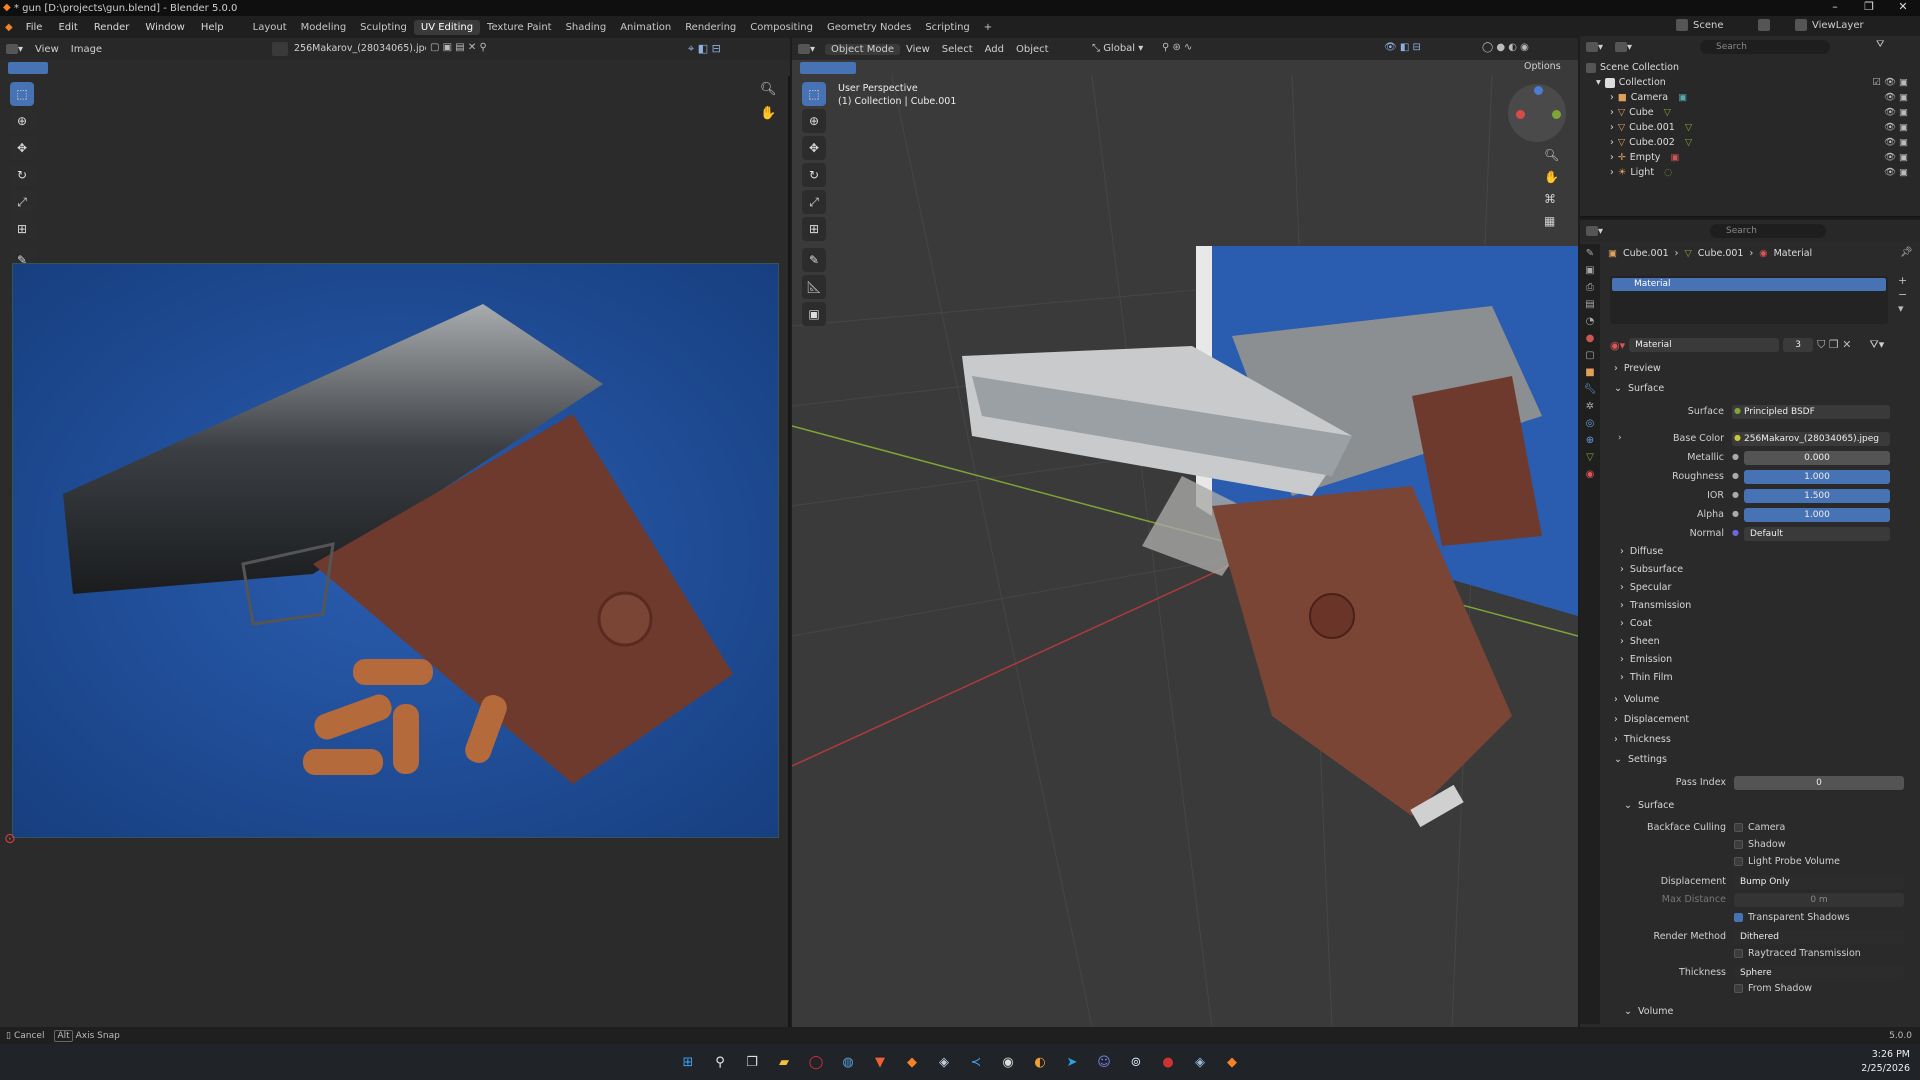 Image resolution: width=1920 pixels, height=1080 pixels. What do you see at coordinates (1896, 157) in the screenshot?
I see `empty-visibility-icon: 👁 ▣` at bounding box center [1896, 157].